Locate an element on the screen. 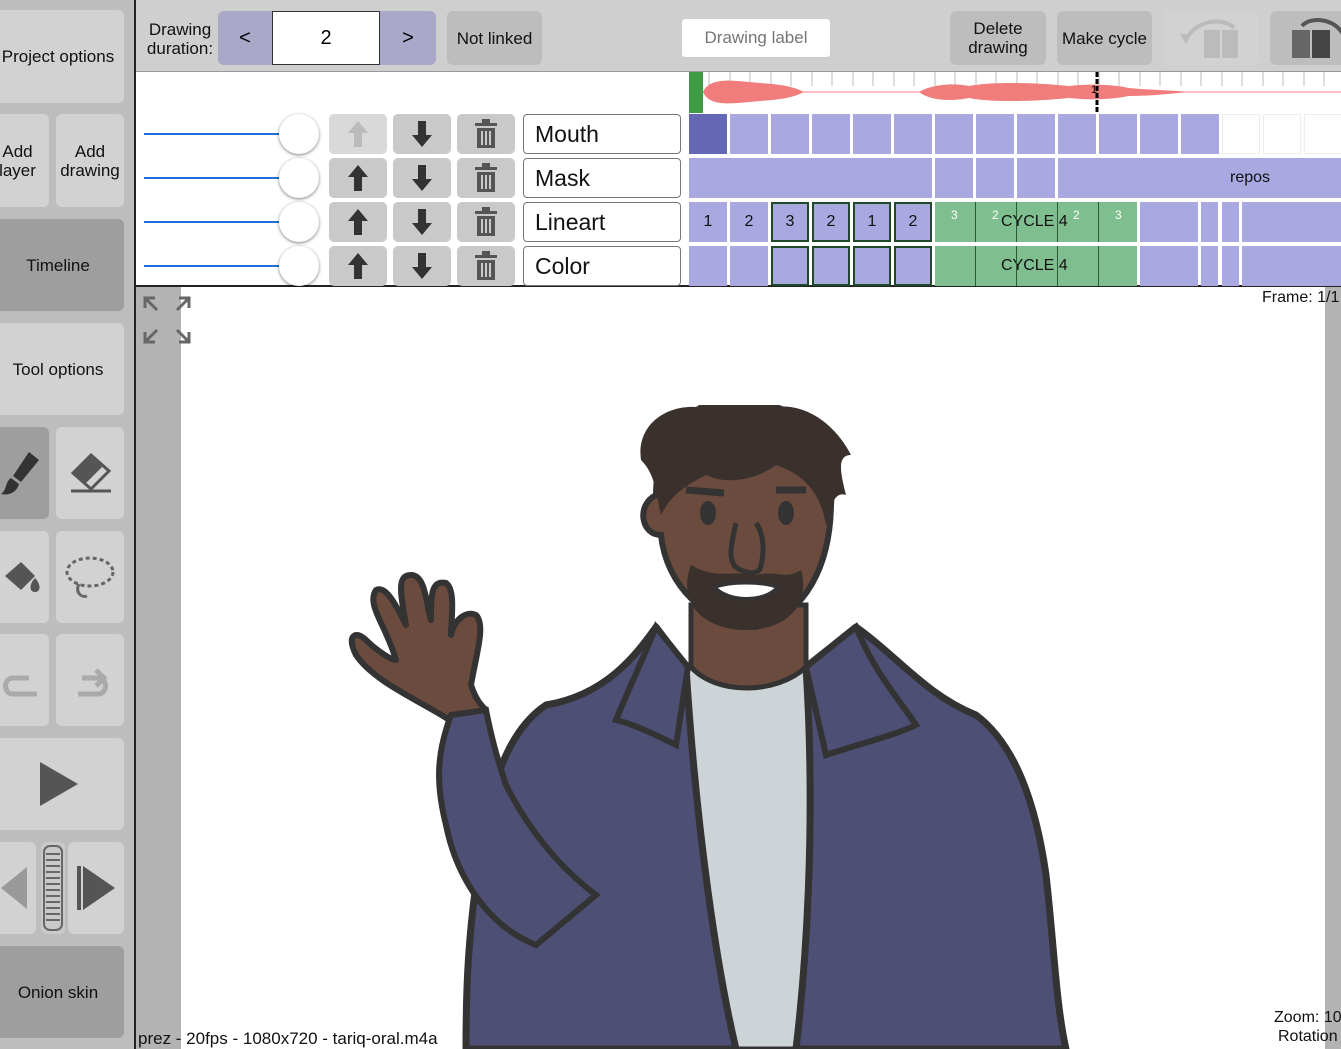  move-up-button-mouth is located at coordinates (358, 134).